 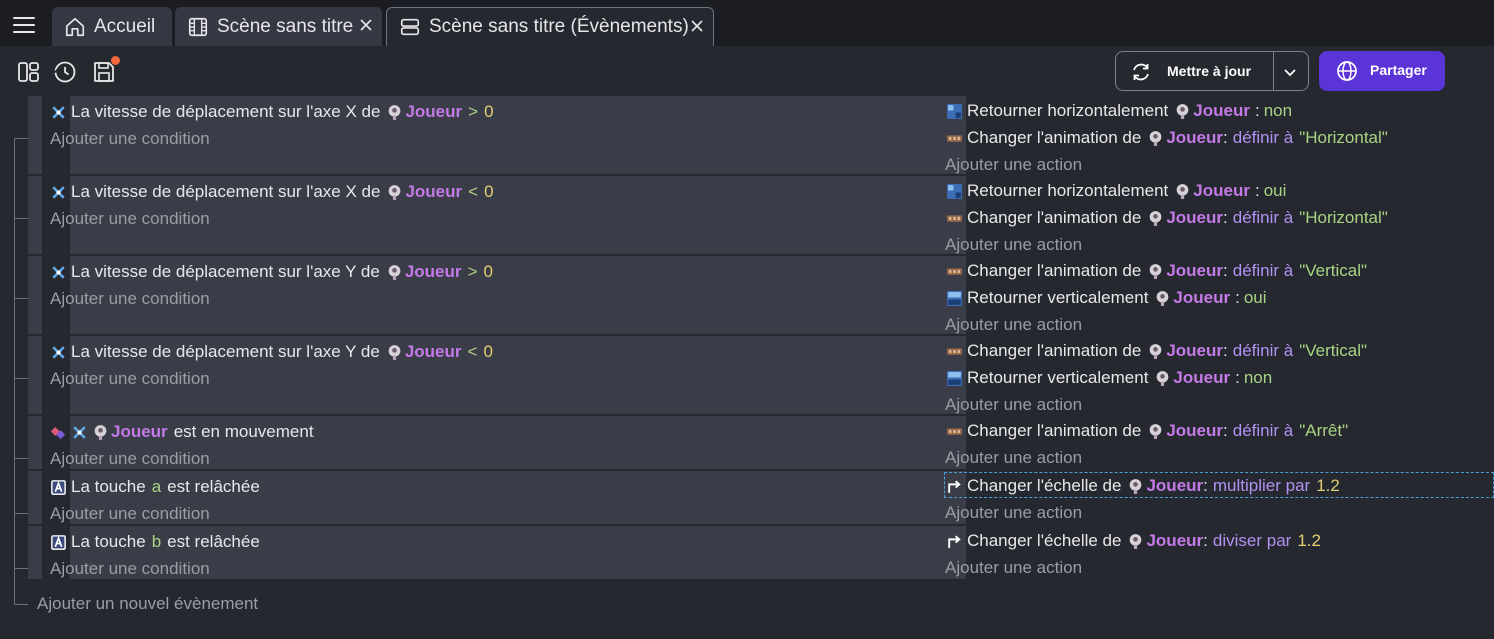 What do you see at coordinates (410, 27) in the screenshot?
I see `events-icon` at bounding box center [410, 27].